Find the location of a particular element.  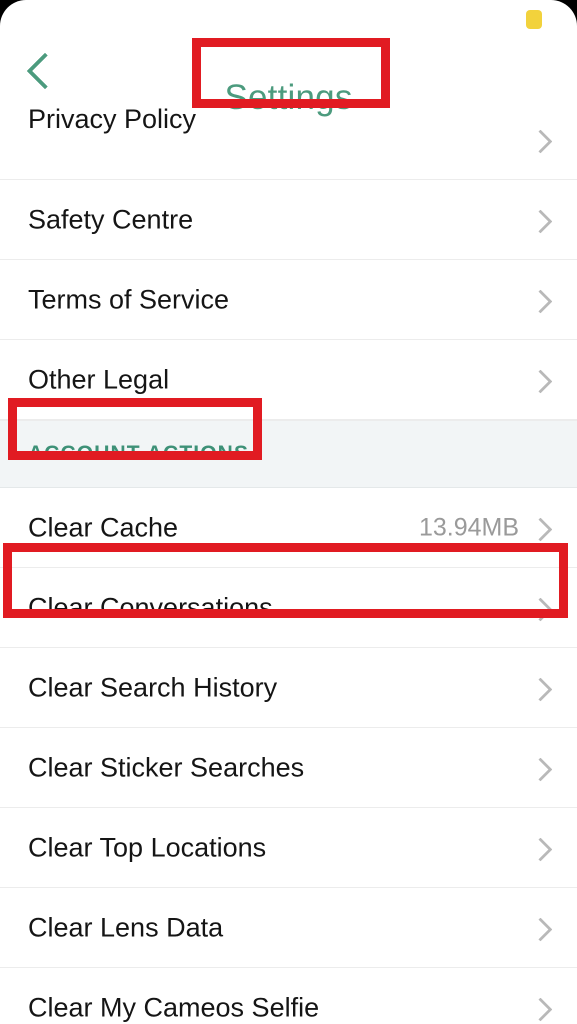

list-item-clear-sticker-searches: Clear Sticker Searches is located at coordinates (288, 768).